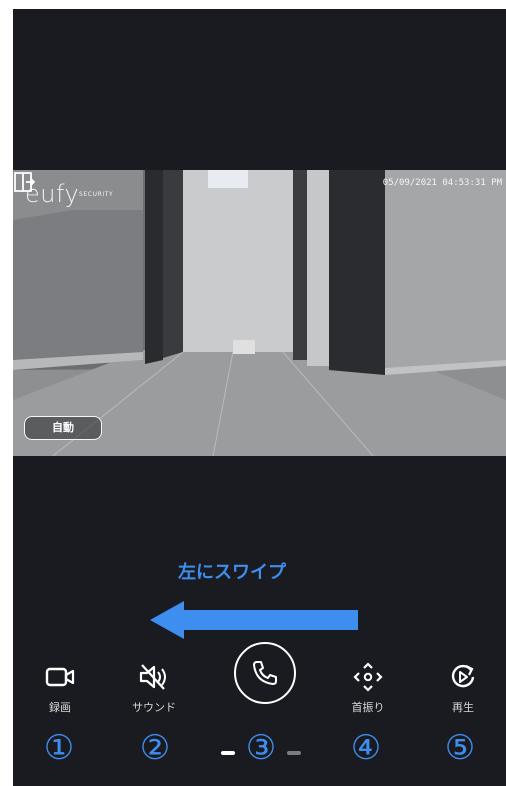 The width and height of the screenshot is (506, 786). What do you see at coordinates (460, 748) in the screenshot?
I see `marker-5: ⑤` at bounding box center [460, 748].